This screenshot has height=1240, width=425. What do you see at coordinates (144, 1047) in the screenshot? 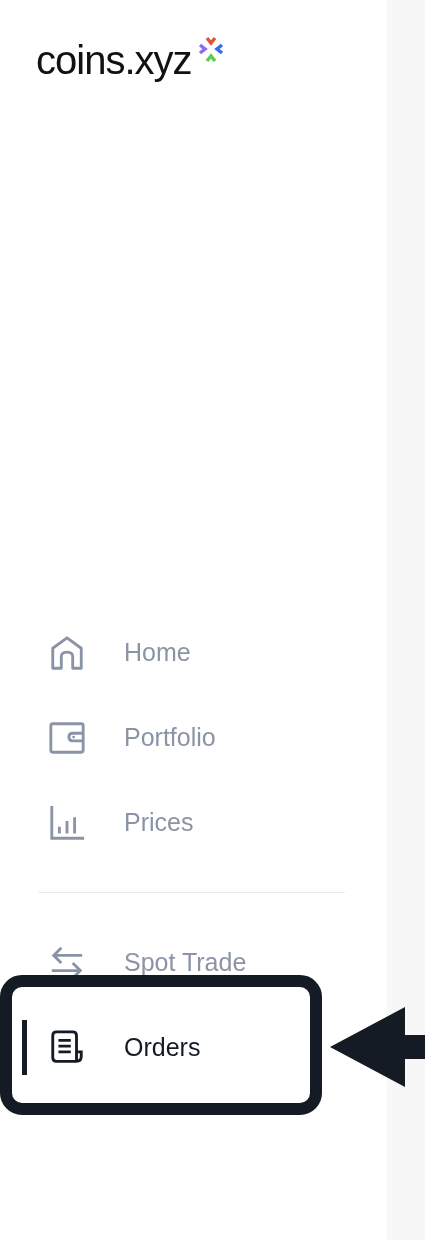
I see `nav-item: Orders` at bounding box center [144, 1047].